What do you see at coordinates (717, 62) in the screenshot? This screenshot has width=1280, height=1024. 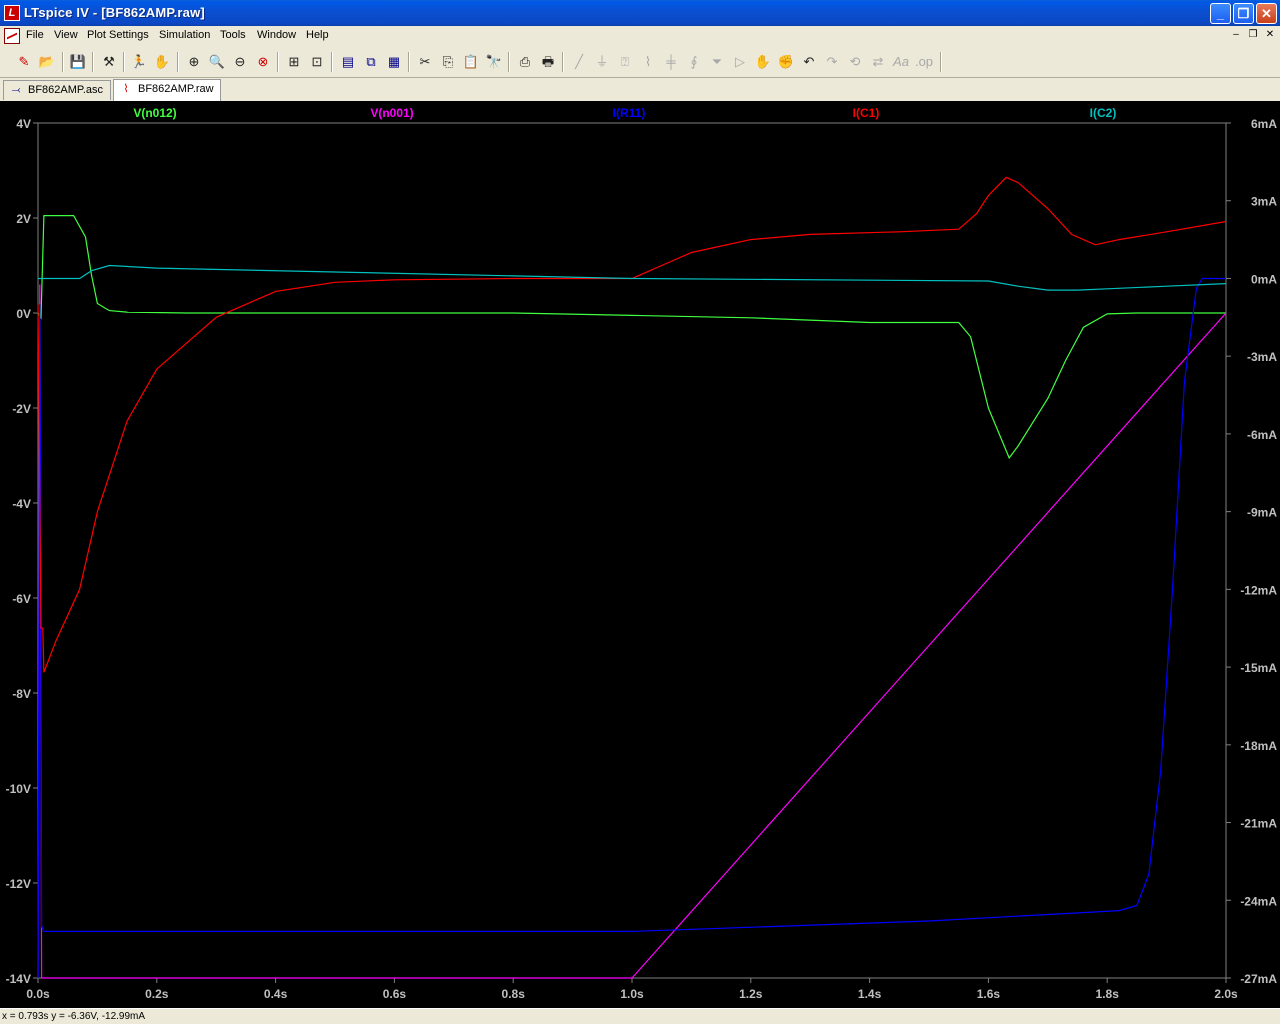 I see `diode-icon: ⏷` at bounding box center [717, 62].